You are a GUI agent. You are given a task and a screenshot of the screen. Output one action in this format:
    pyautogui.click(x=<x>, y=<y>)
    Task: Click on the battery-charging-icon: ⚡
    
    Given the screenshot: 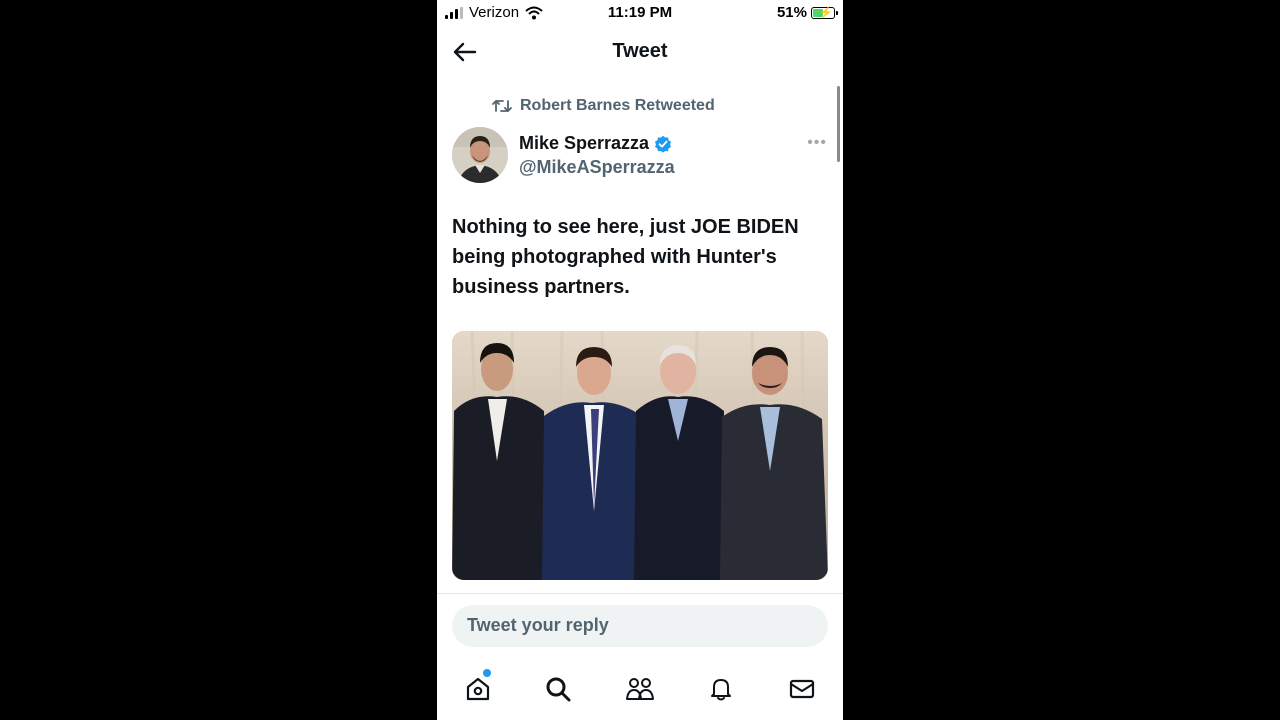 What is the action you would take?
    pyautogui.click(x=824, y=12)
    